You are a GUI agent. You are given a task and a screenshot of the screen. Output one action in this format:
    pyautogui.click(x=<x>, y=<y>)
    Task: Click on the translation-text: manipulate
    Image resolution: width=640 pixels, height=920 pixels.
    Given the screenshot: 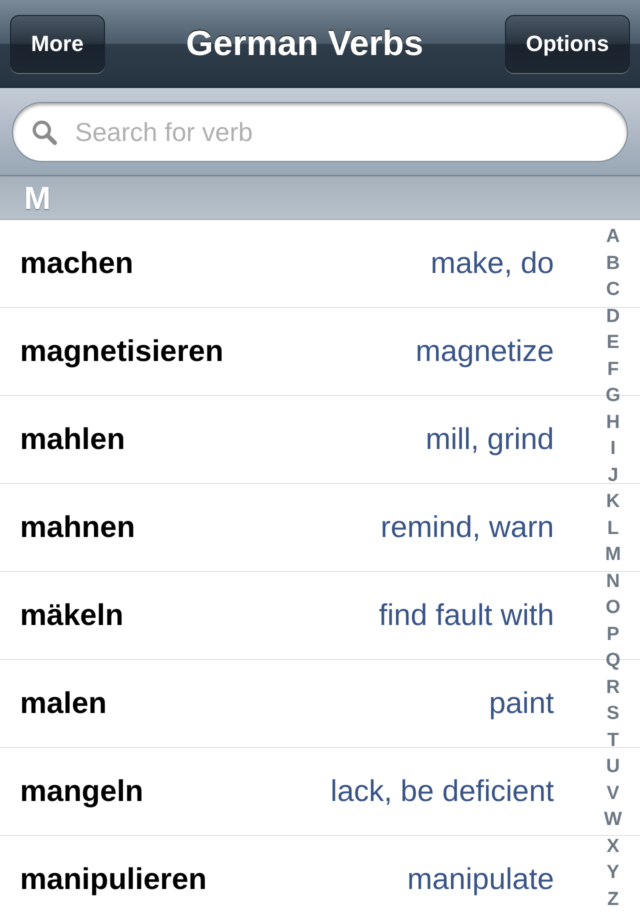 What is the action you would take?
    pyautogui.click(x=480, y=879)
    